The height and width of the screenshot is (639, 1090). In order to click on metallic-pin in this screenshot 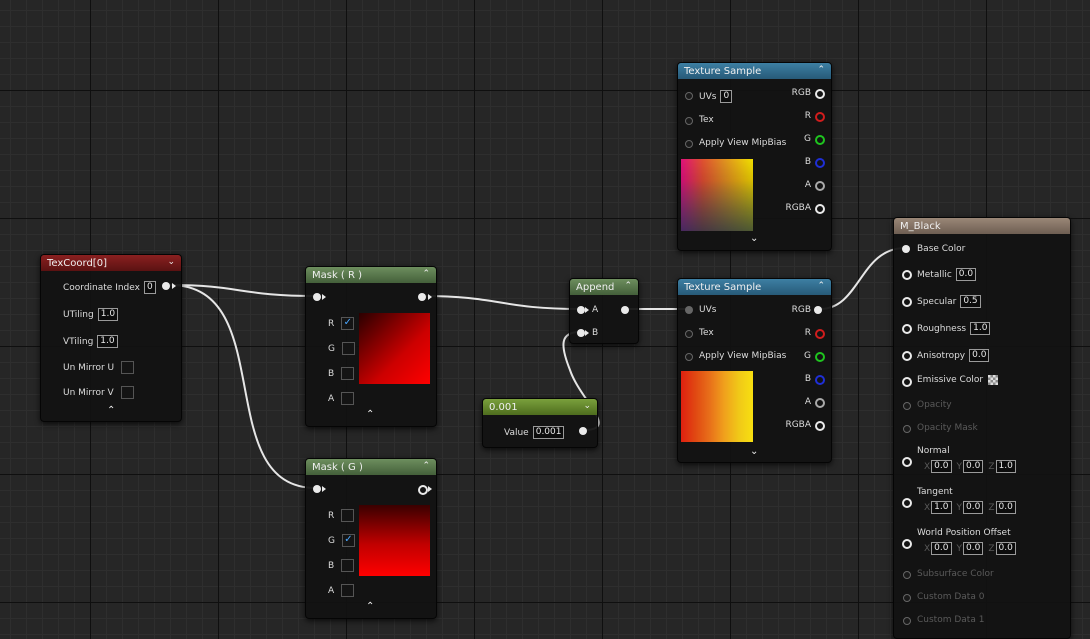, I will do `click(907, 275)`.